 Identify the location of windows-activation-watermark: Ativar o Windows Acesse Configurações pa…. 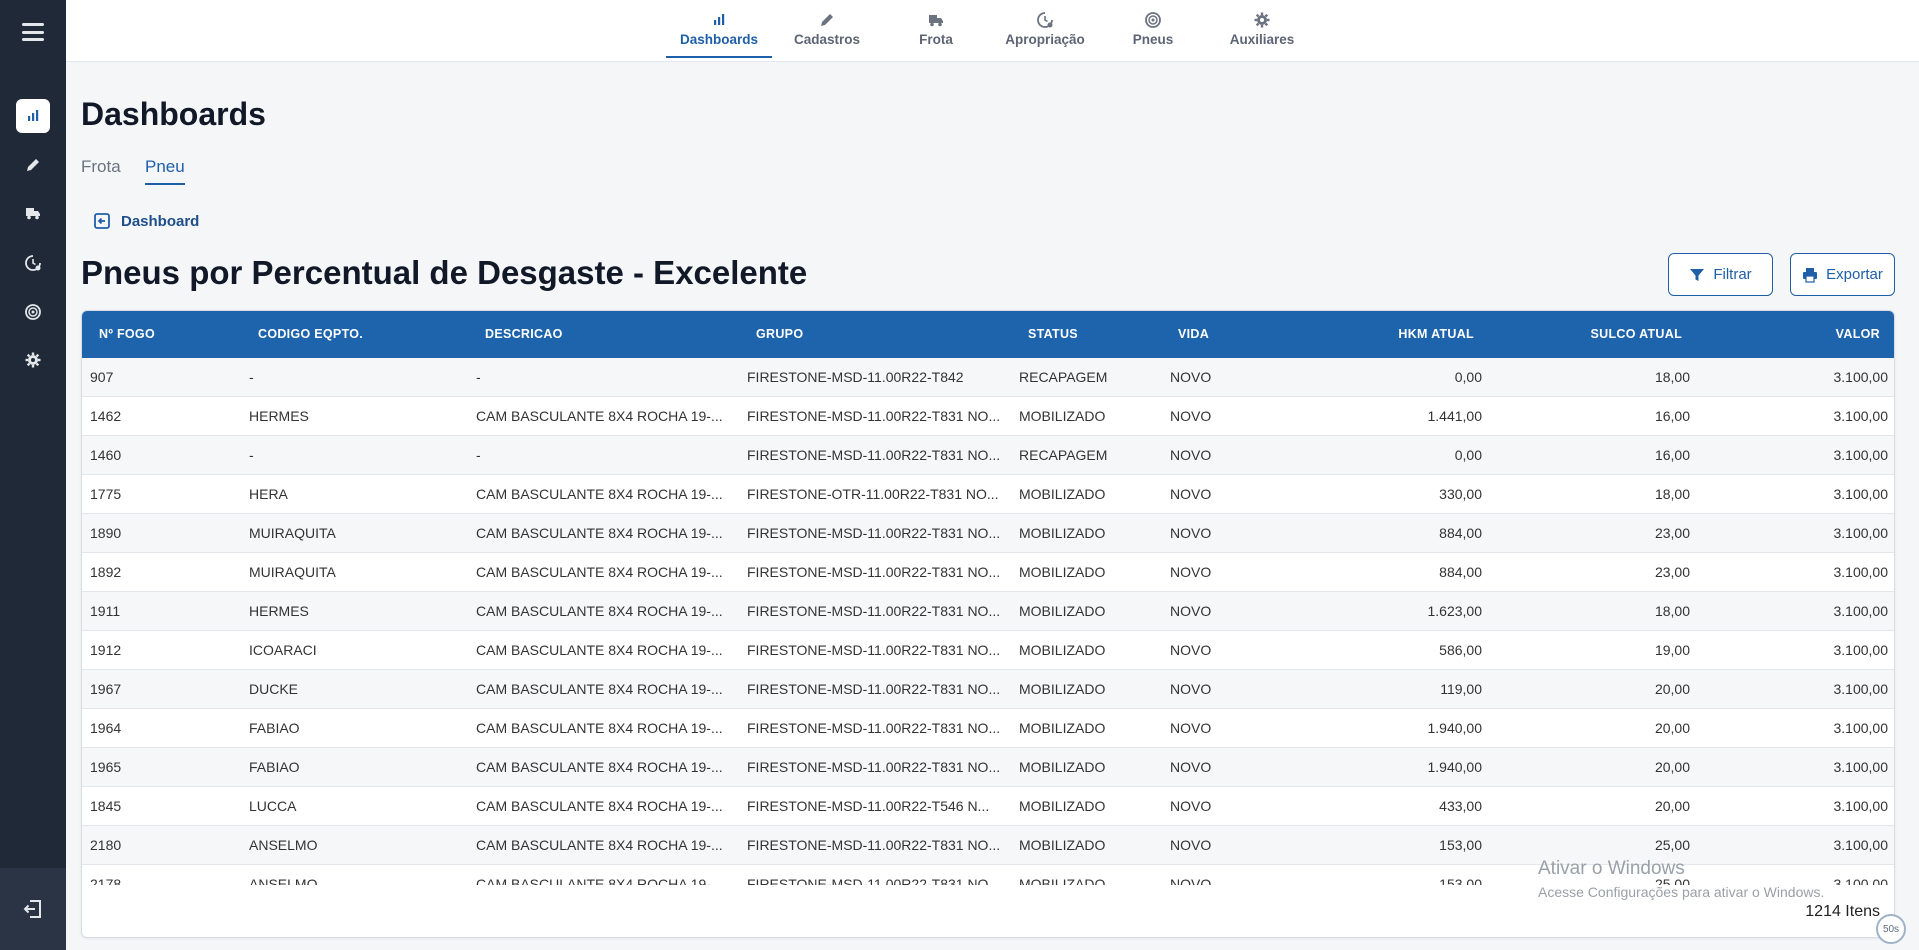
(1681, 879).